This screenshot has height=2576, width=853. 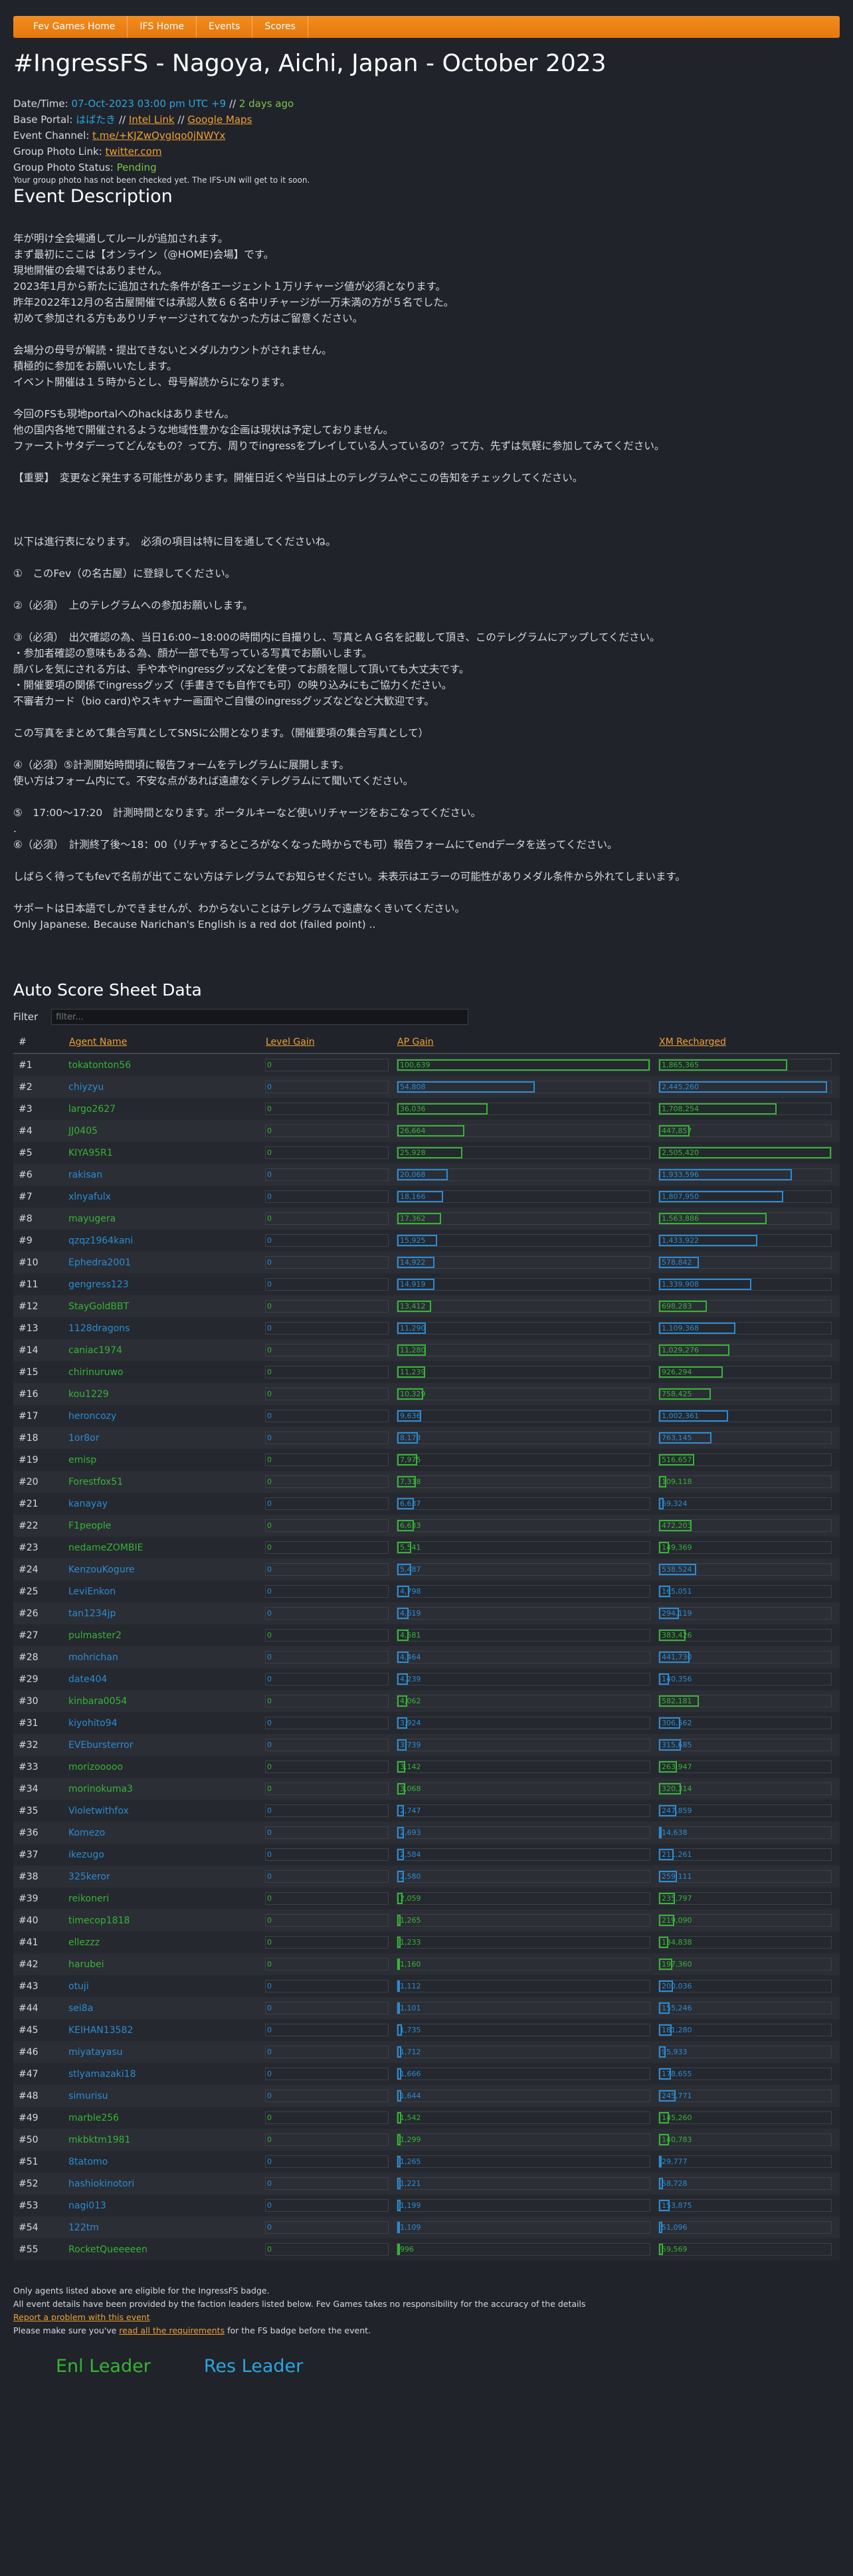 What do you see at coordinates (523, 2227) in the screenshot?
I see `ap-gain-bar: 1,109` at bounding box center [523, 2227].